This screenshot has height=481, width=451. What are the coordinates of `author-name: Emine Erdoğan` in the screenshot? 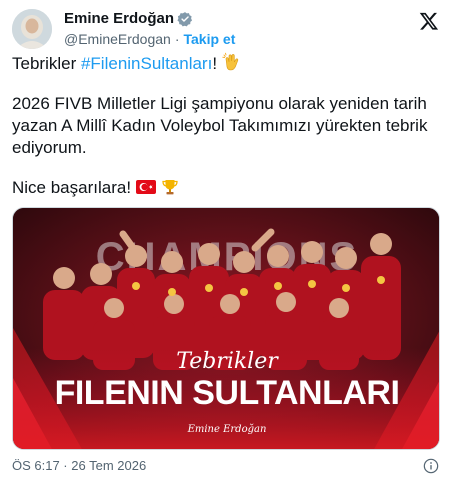 It's located at (119, 19).